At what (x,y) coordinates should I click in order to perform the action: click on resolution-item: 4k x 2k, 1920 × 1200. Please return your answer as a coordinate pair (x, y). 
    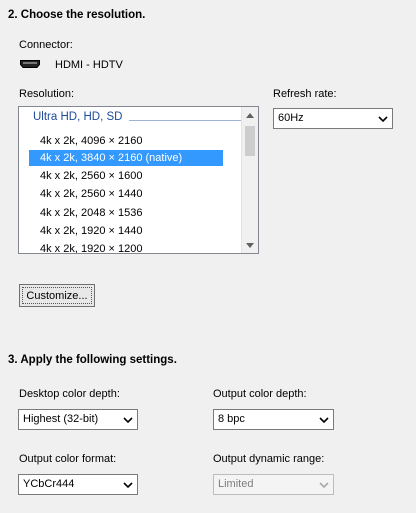
    Looking at the image, I should click on (126, 247).